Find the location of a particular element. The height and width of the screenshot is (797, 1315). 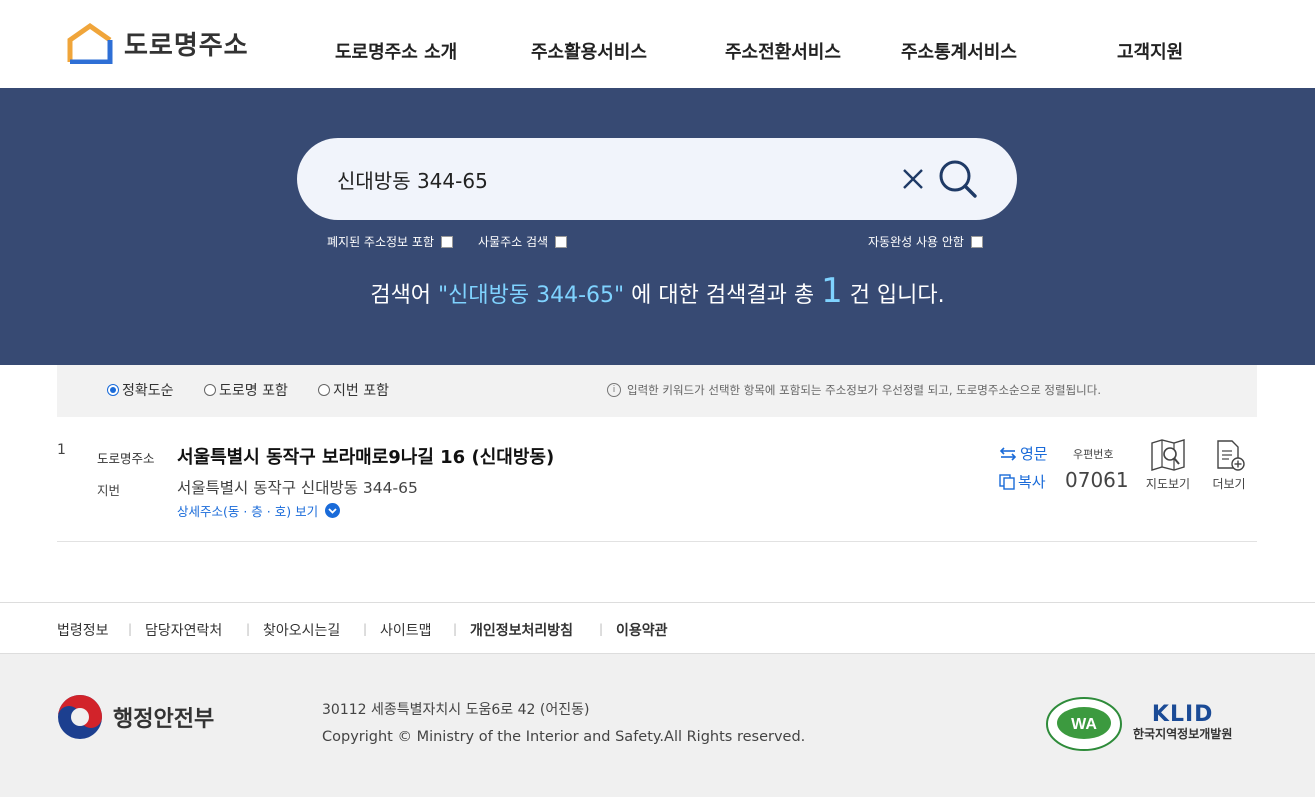

nav-item-utilization: 주소활용서비스 is located at coordinates (589, 51).